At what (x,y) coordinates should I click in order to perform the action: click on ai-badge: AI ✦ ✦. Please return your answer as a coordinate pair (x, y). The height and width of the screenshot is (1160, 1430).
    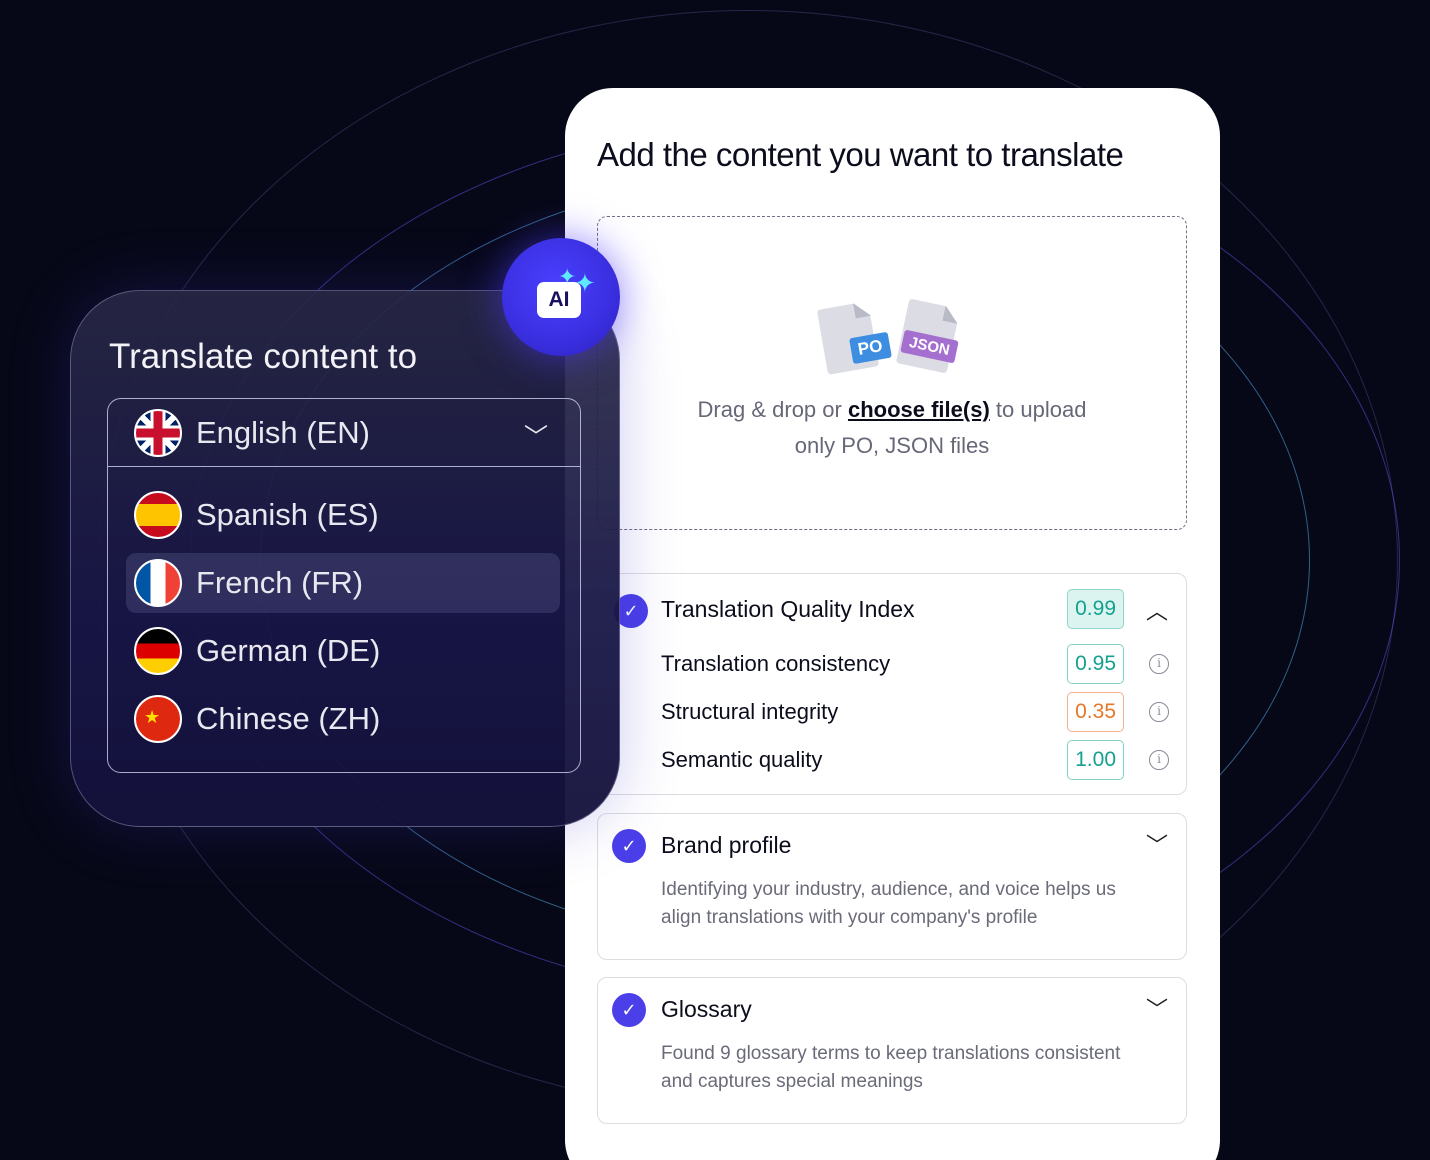
    Looking at the image, I should click on (561, 297).